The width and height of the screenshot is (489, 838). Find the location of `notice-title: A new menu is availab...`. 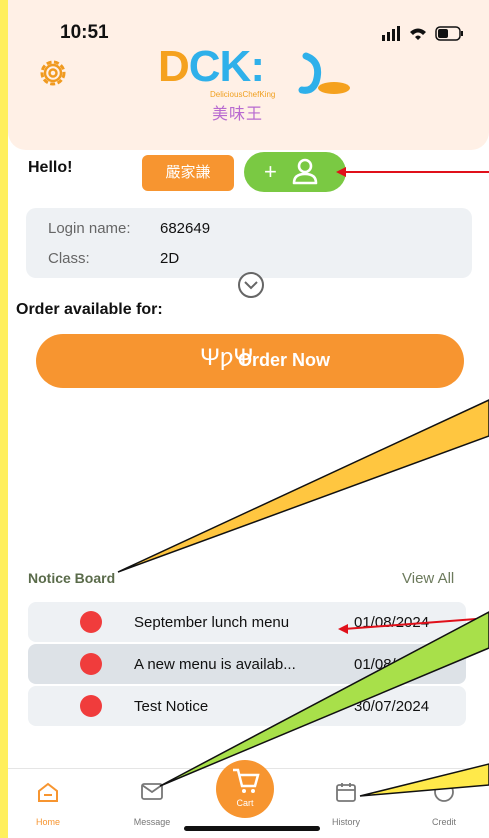

notice-title: A new menu is availab... is located at coordinates (215, 664).